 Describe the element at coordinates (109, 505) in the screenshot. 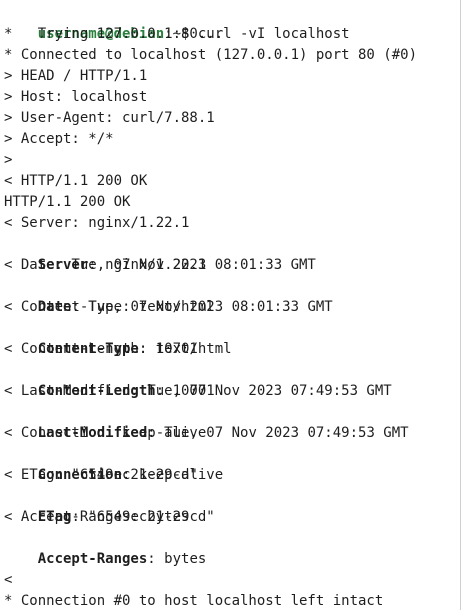

I see `header-line: ETag: "6549ec21-29cd"` at that location.